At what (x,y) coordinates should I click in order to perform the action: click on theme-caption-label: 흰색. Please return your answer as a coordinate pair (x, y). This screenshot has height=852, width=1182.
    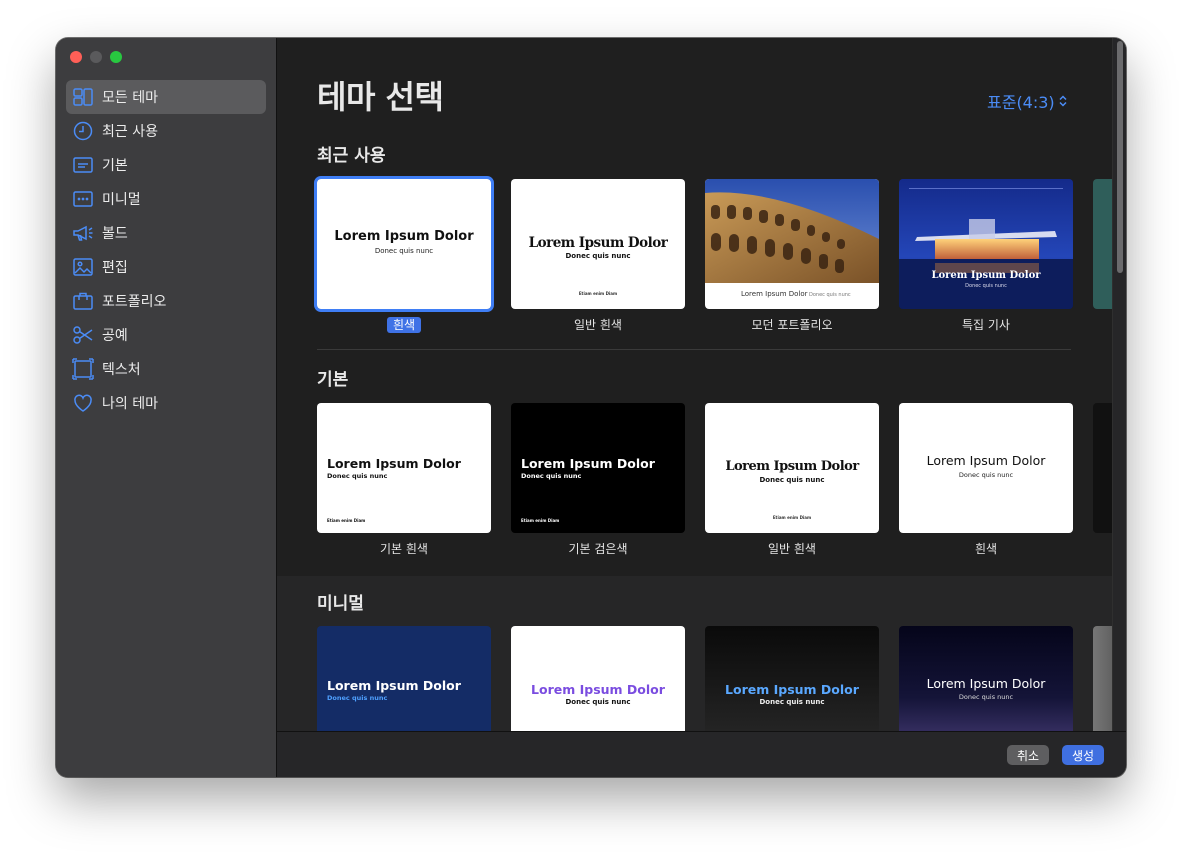
    Looking at the image, I should click on (404, 325).